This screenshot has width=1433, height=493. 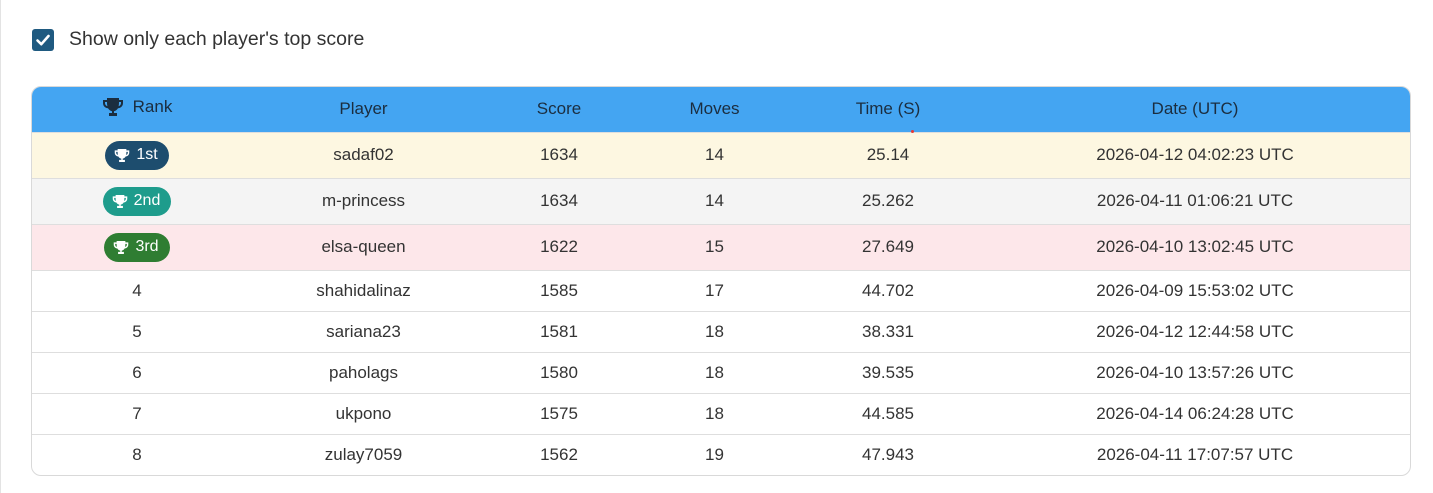 What do you see at coordinates (714, 109) in the screenshot?
I see `column-header-moves: Moves` at bounding box center [714, 109].